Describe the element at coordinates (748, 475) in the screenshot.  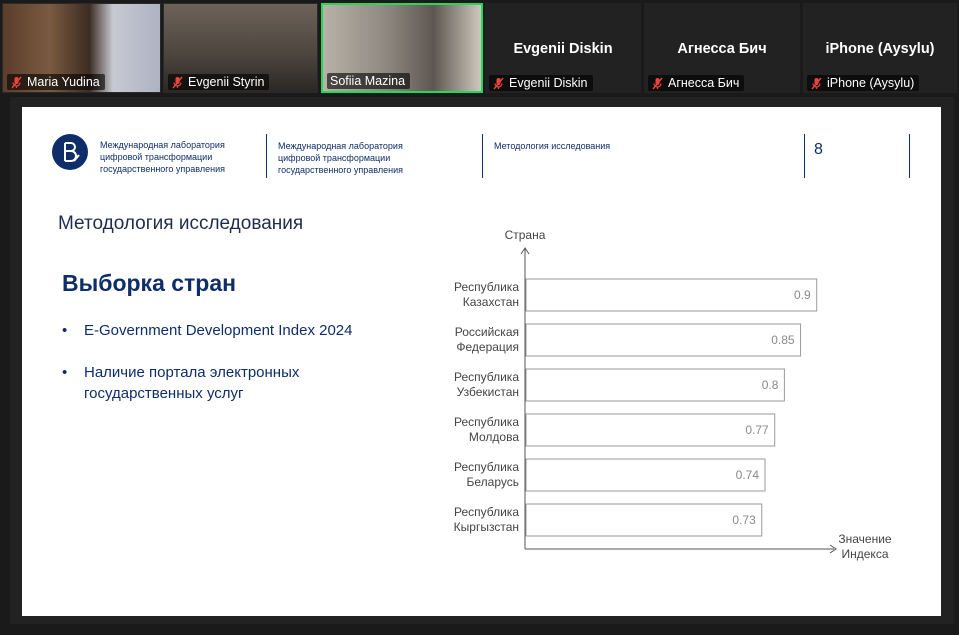
I see `bar-value-label: 0.74` at that location.